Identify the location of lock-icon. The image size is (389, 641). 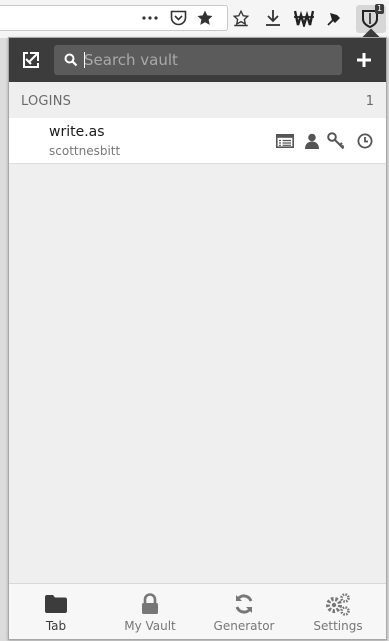
(150, 603).